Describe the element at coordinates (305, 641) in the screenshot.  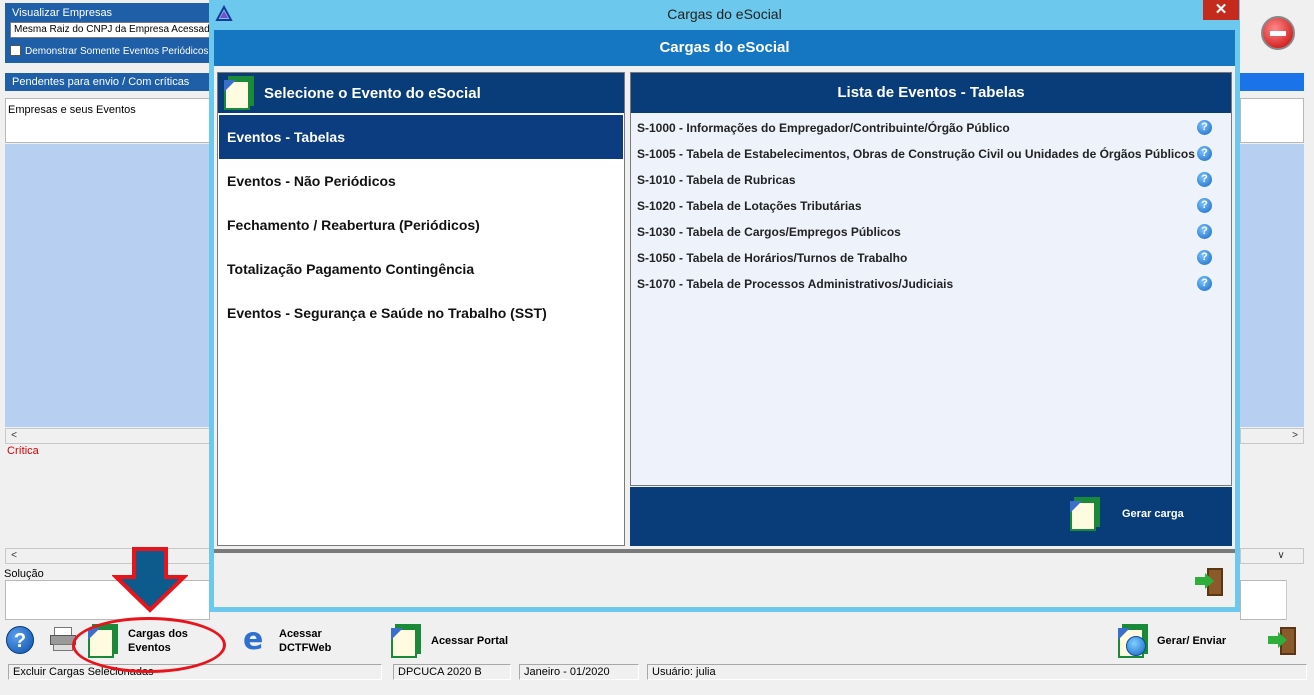
I see `acessar-dctfweb-label: Acessar DCTFWeb` at that location.